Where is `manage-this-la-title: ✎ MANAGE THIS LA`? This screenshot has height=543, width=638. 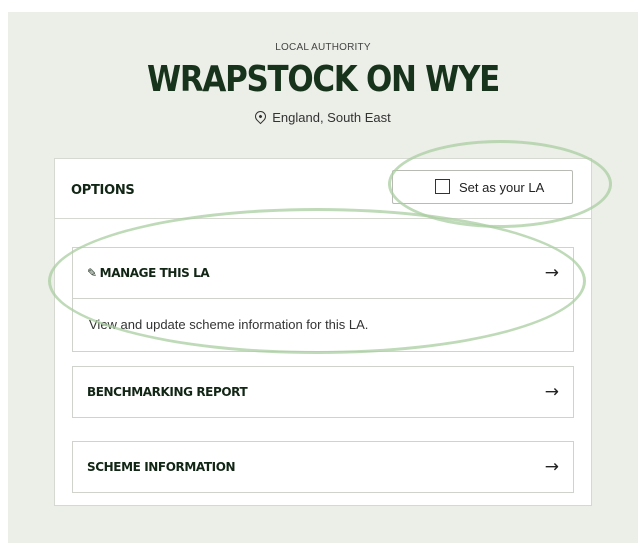
manage-this-la-title: ✎ MANAGE THIS LA is located at coordinates (148, 273).